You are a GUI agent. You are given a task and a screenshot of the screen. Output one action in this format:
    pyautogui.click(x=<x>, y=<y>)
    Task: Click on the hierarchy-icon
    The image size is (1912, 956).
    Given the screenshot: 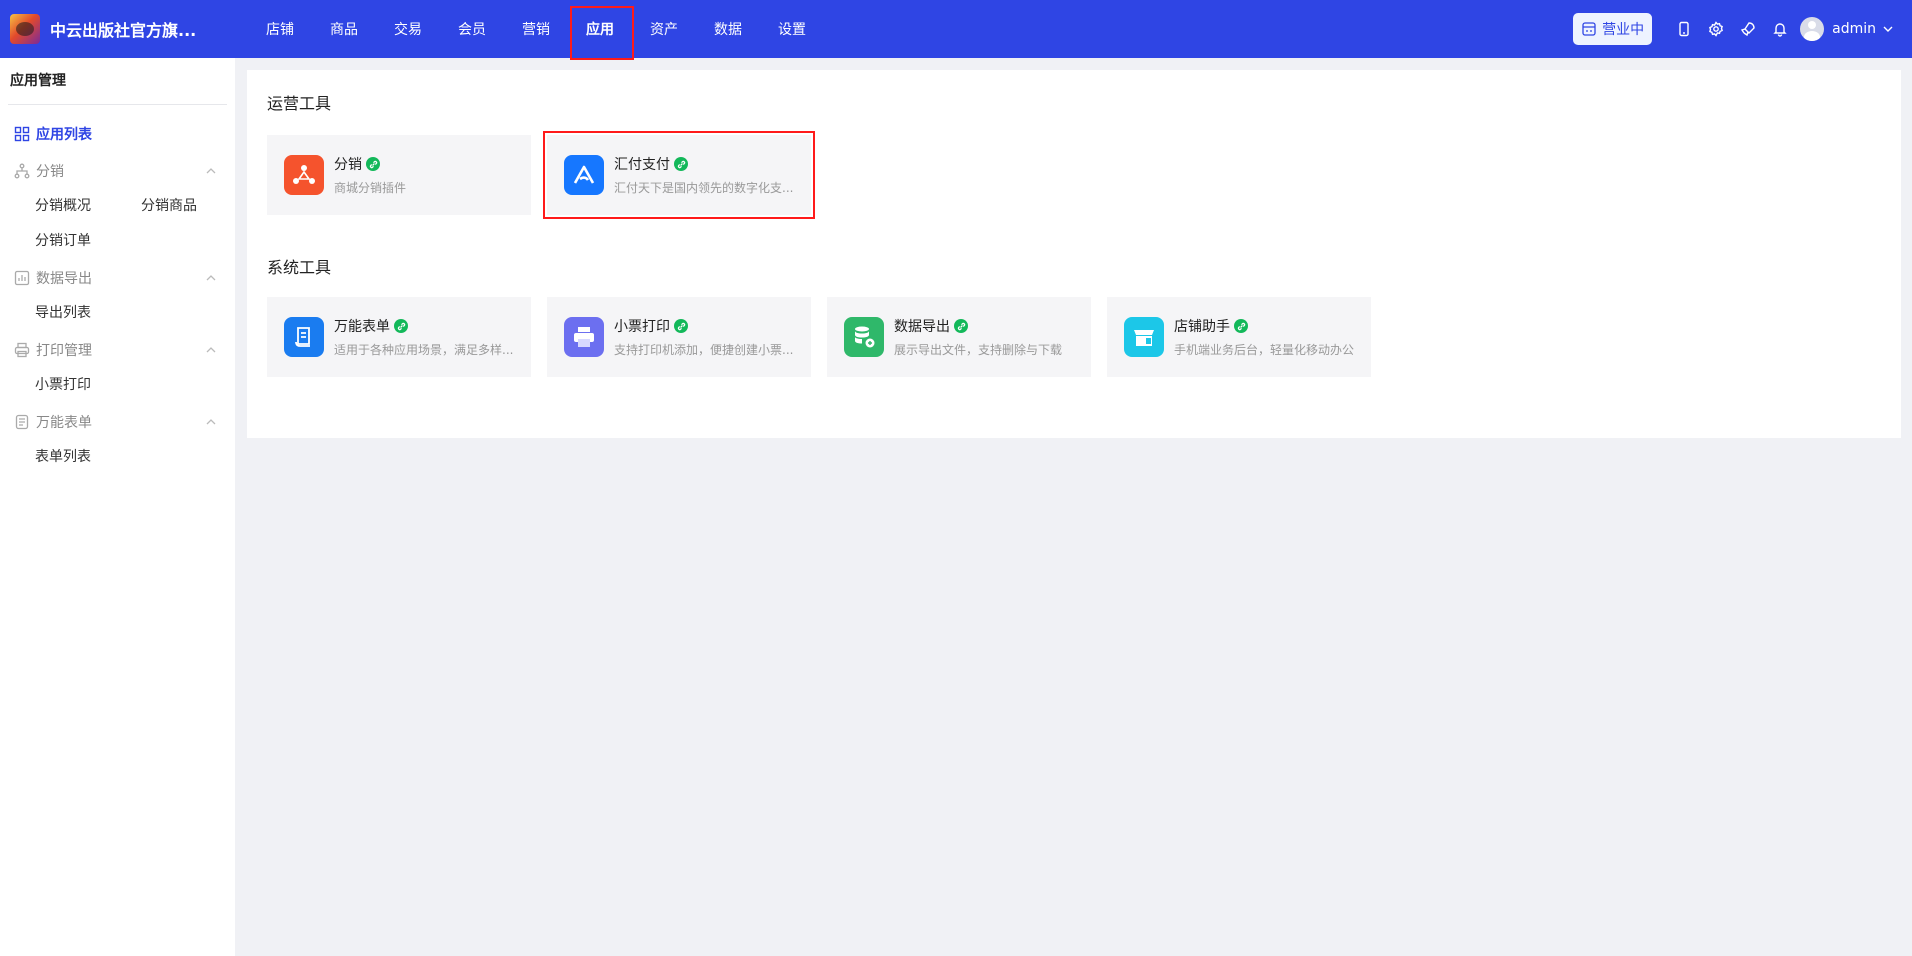 What is the action you would take?
    pyautogui.click(x=22, y=170)
    